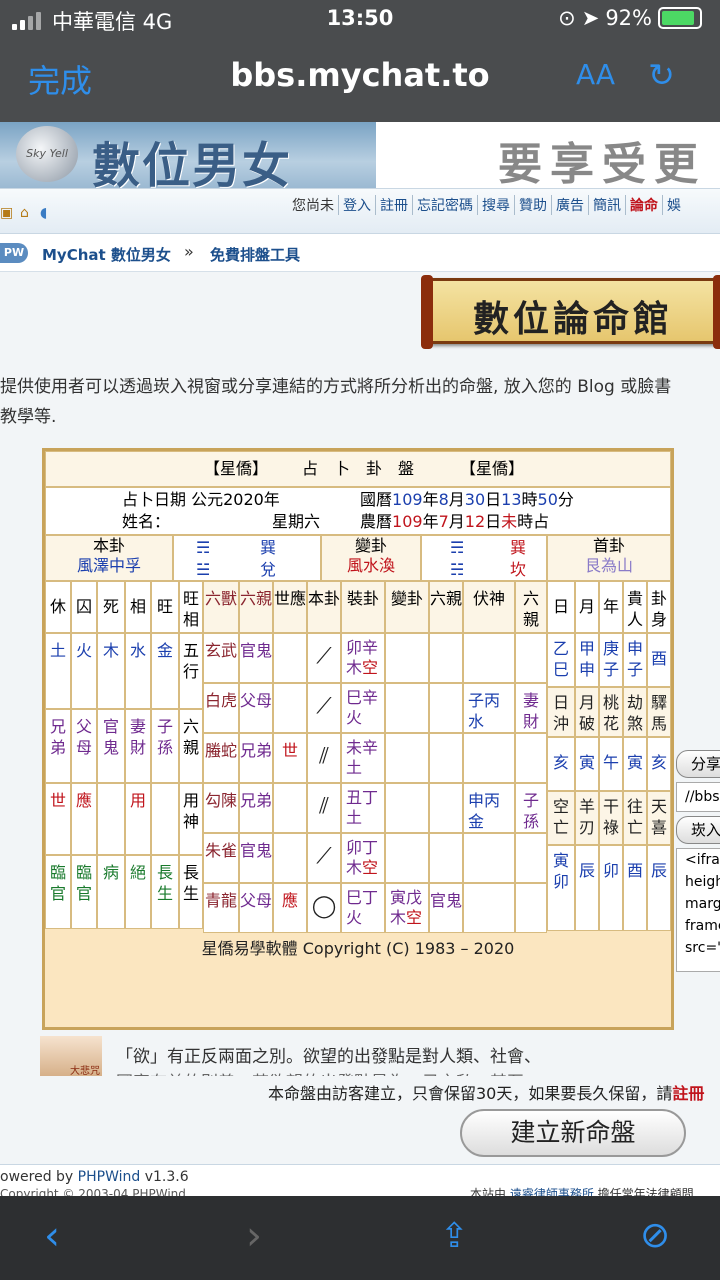 This screenshot has width=720, height=1280. Describe the element at coordinates (611, 888) in the screenshot. I see `right-cell: 卯` at that location.